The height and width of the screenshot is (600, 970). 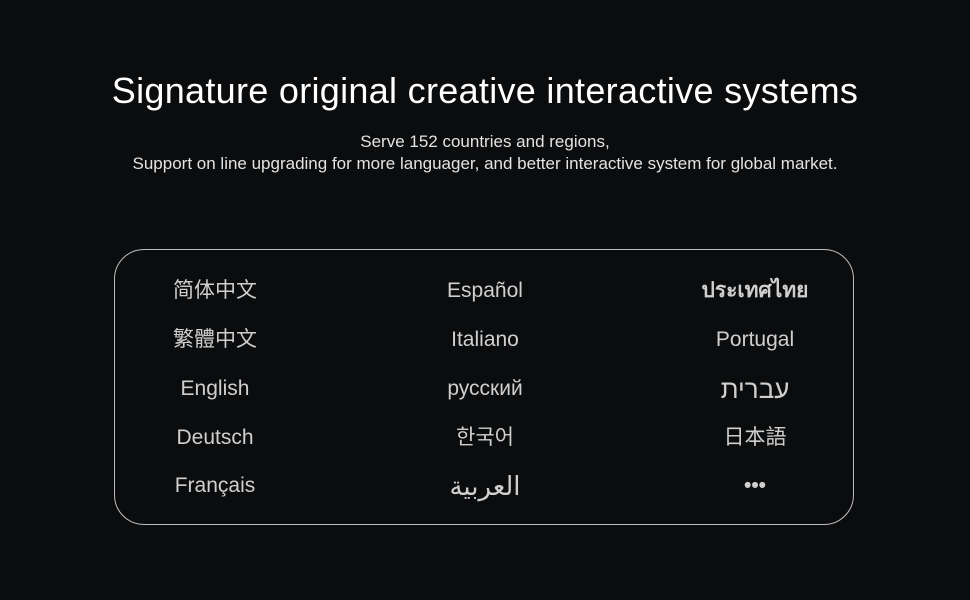 What do you see at coordinates (755, 437) in the screenshot?
I see `language-japanese: 日本語` at bounding box center [755, 437].